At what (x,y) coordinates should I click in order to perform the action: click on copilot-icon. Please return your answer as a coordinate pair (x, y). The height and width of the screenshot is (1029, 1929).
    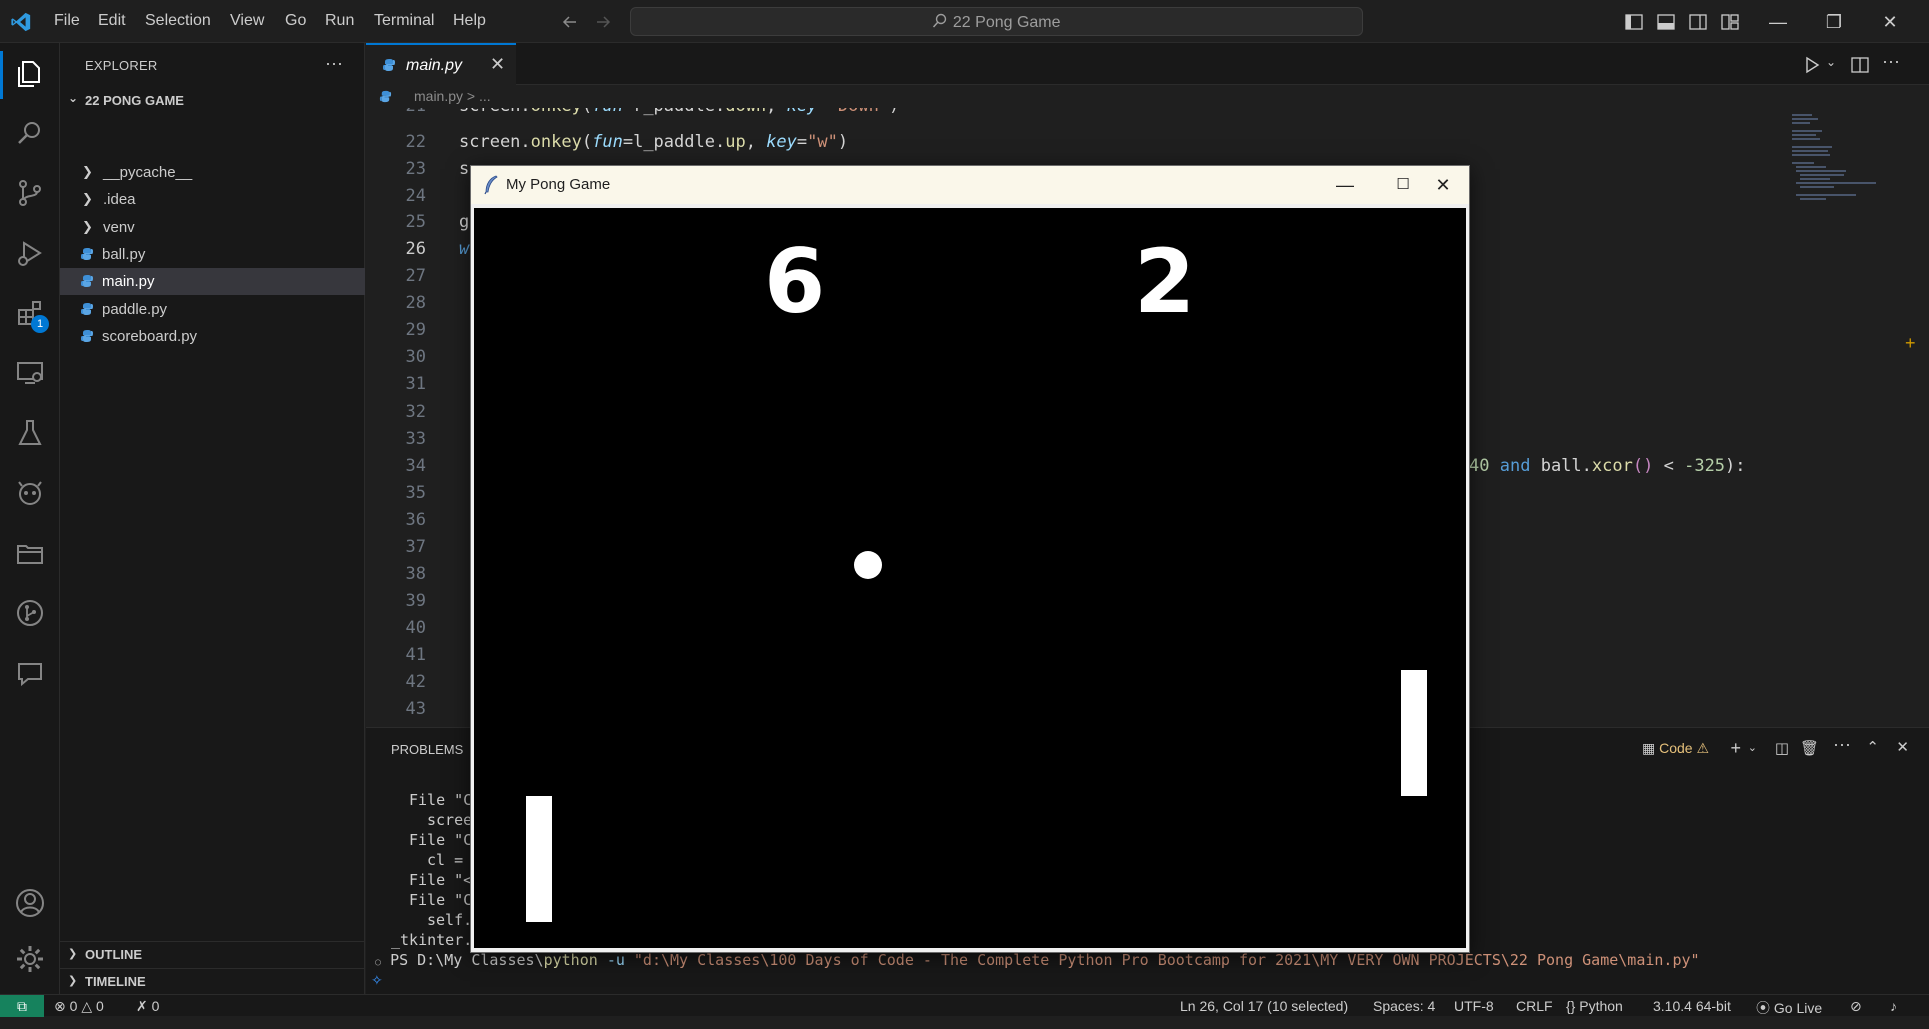
    Looking at the image, I should click on (30, 493).